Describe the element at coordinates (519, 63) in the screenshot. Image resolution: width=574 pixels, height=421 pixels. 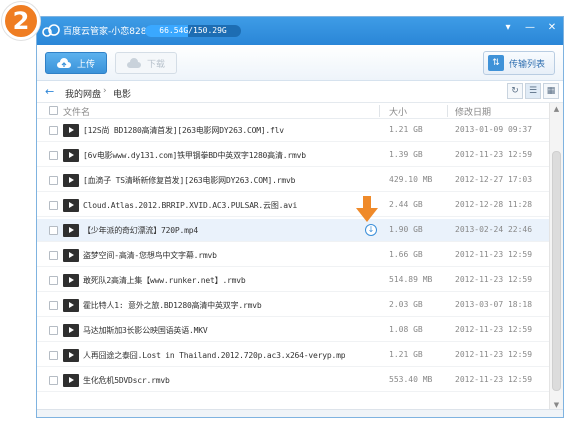
I see `transfer-list-button: ⇅ 传输列表` at that location.